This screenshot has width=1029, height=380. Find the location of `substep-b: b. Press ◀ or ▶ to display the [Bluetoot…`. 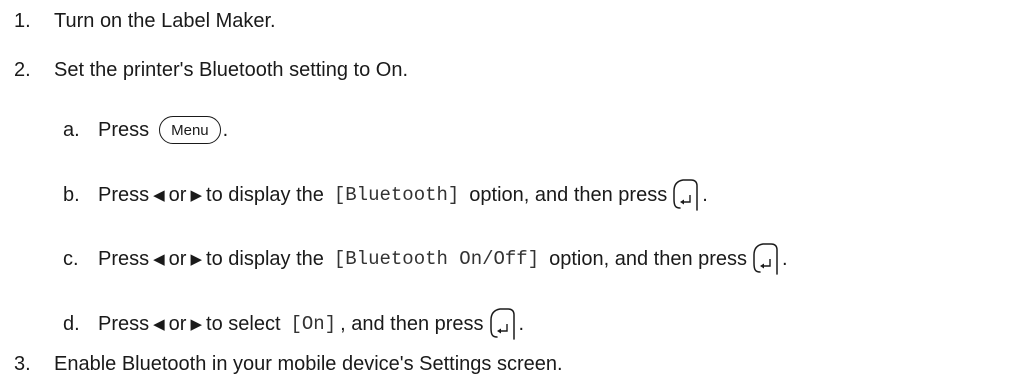

substep-b: b. Press ◀ or ▶ to display the [Bluetoot… is located at coordinates (385, 195).